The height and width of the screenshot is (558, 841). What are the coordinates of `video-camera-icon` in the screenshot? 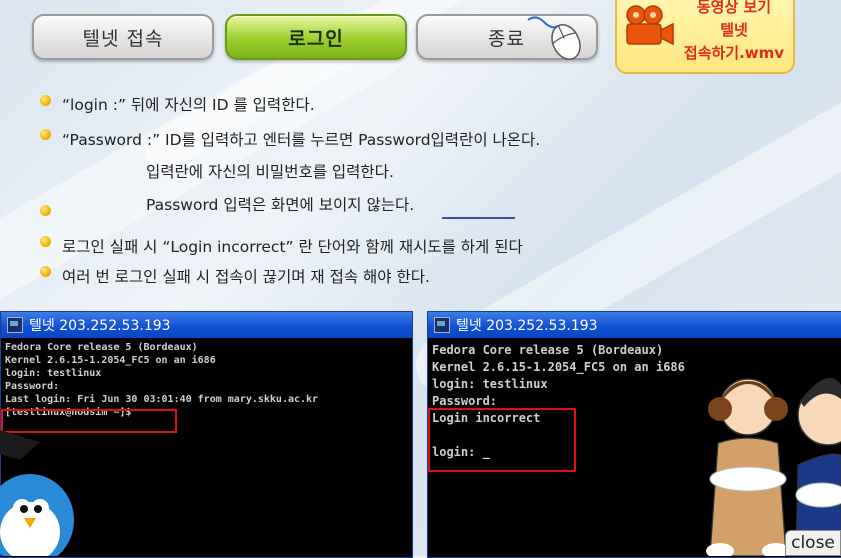 It's located at (650, 25).